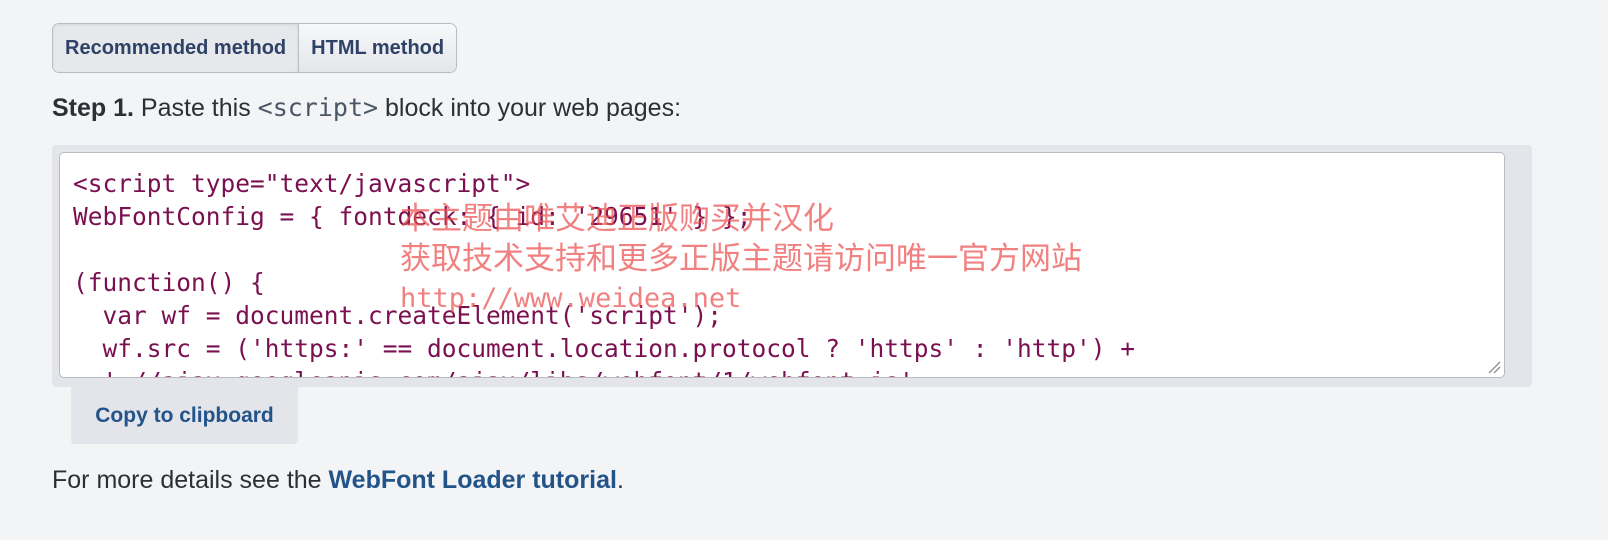  I want to click on method-tabs: Recommended method HTML method, so click(255, 48).